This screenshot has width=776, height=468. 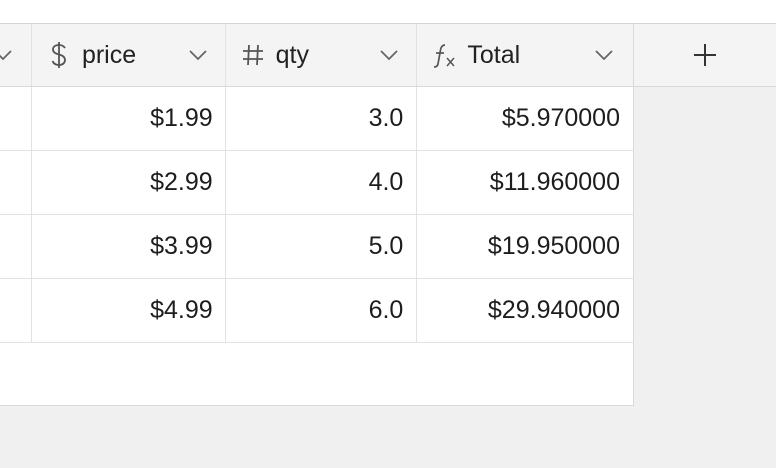 I want to click on table-row: $2.99 4.0 $11.960000, so click(x=316, y=183).